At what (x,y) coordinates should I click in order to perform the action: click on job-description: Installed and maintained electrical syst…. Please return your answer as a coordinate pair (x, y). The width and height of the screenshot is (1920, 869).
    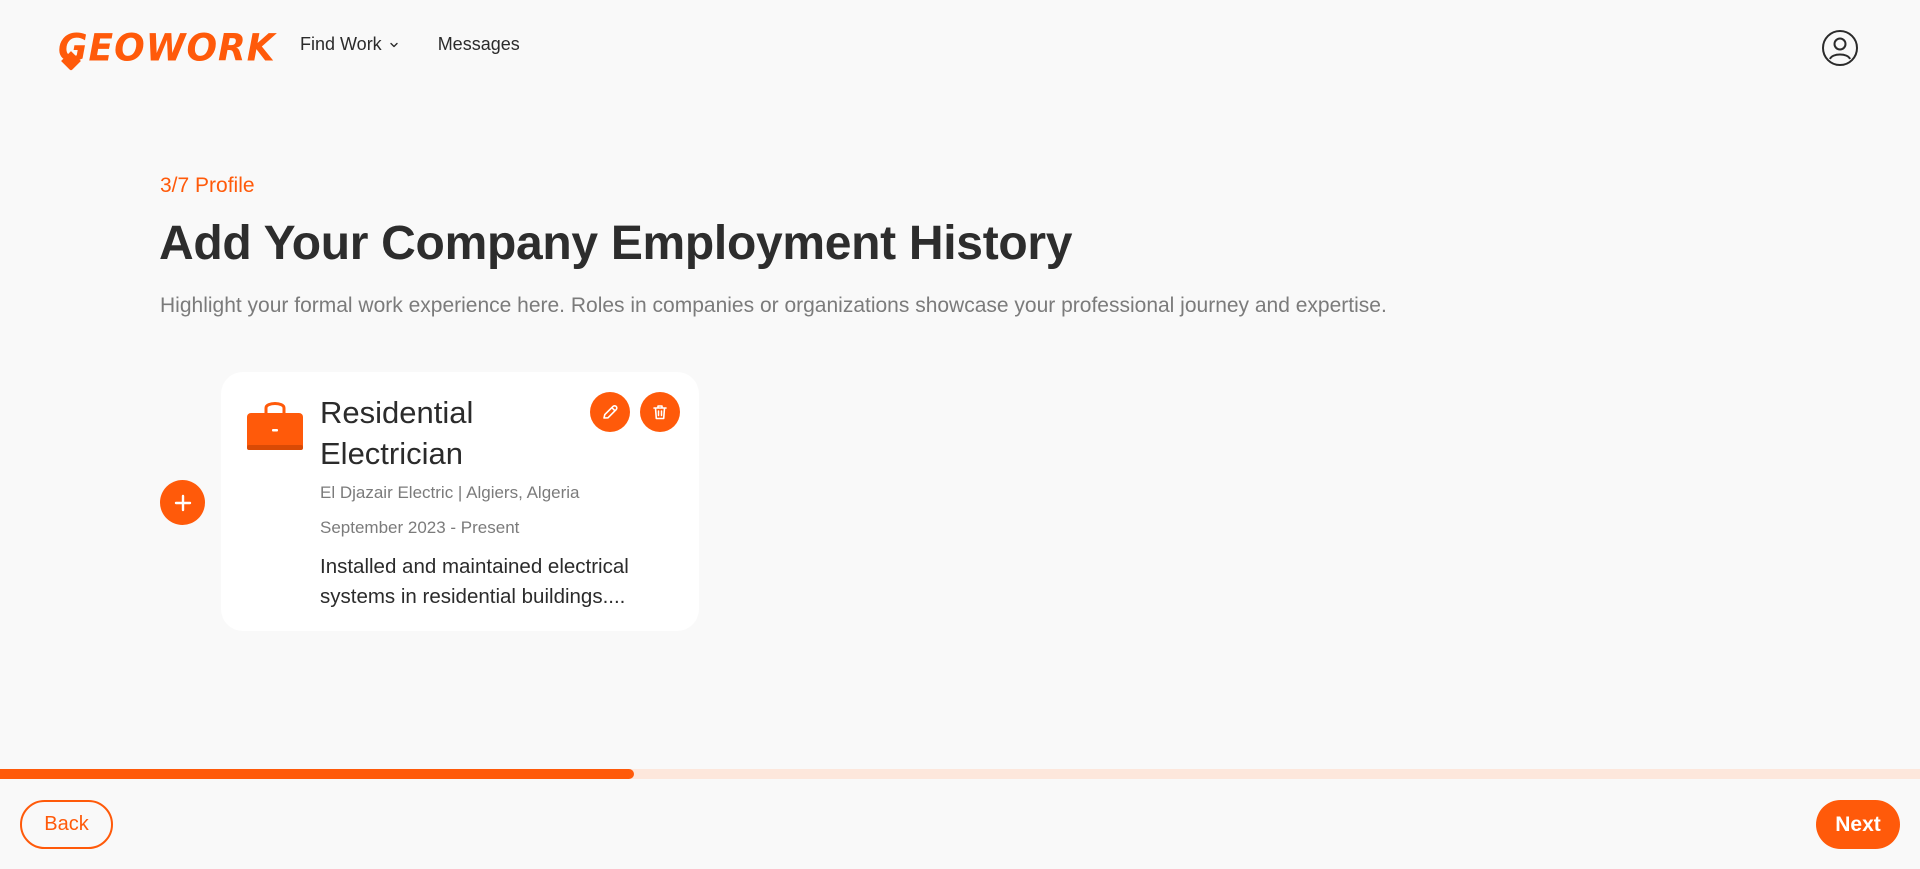
    Looking at the image, I should click on (474, 581).